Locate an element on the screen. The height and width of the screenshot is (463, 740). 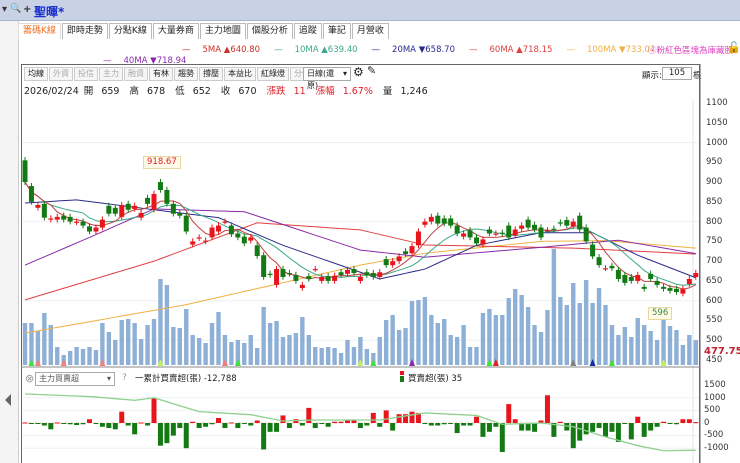
low-price-tag: 596 is located at coordinates (660, 313).